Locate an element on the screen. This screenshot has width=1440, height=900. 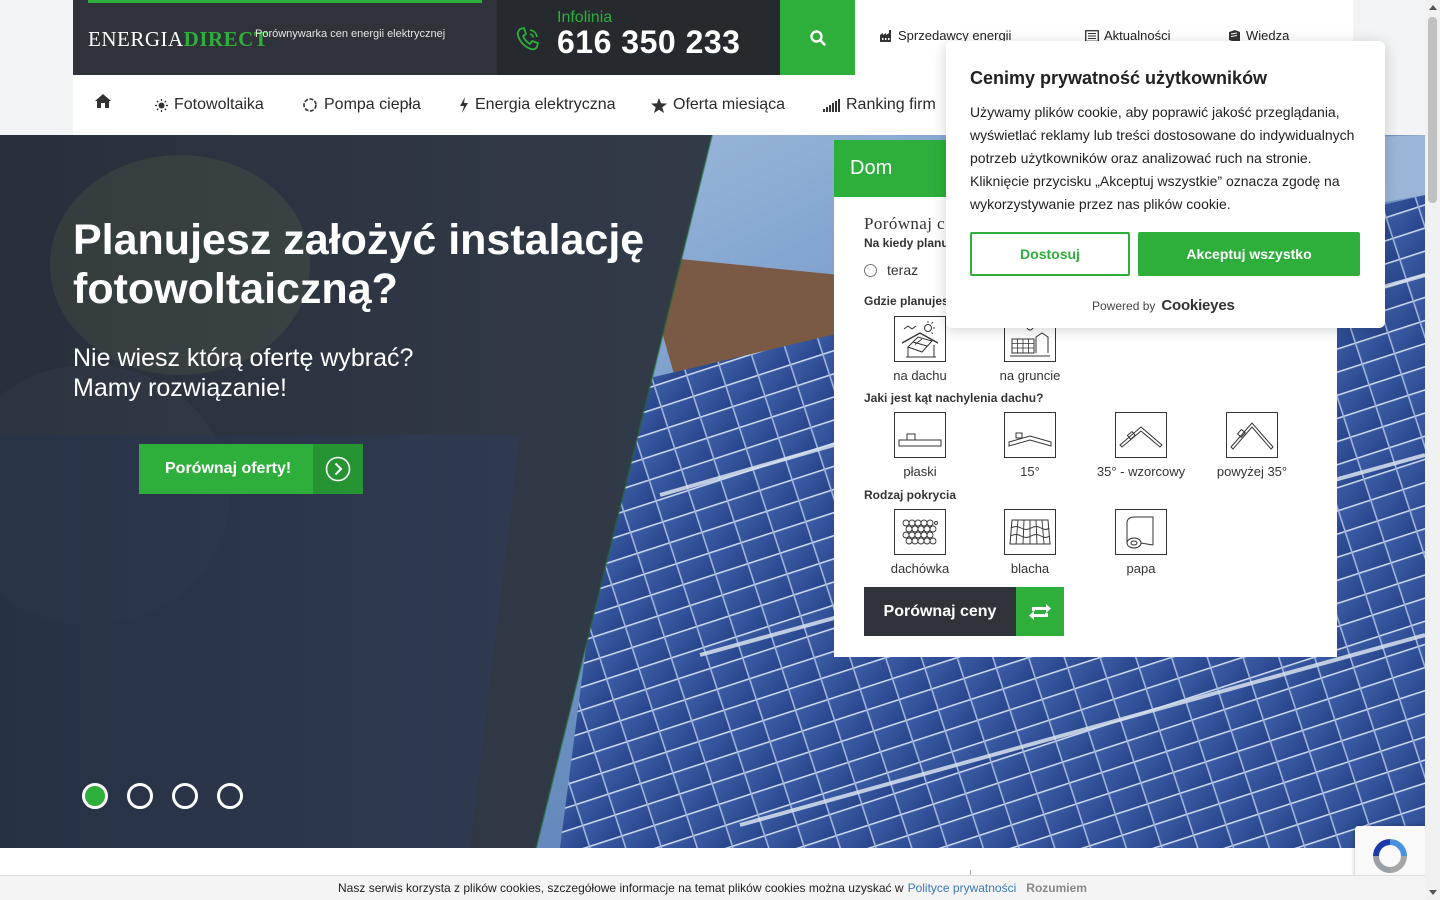
nav-item-pompa-ciepla: Pompa ciepła is located at coordinates (361, 105).